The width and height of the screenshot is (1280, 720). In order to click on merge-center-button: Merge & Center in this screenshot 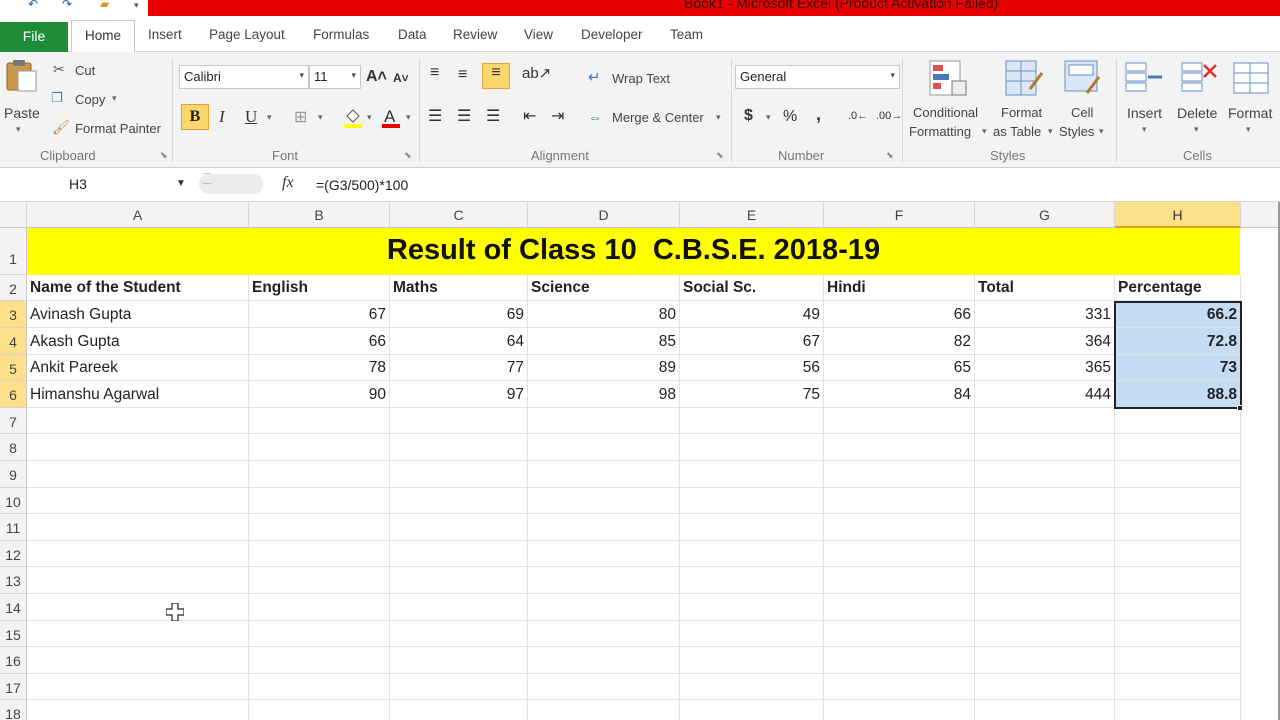, I will do `click(658, 117)`.